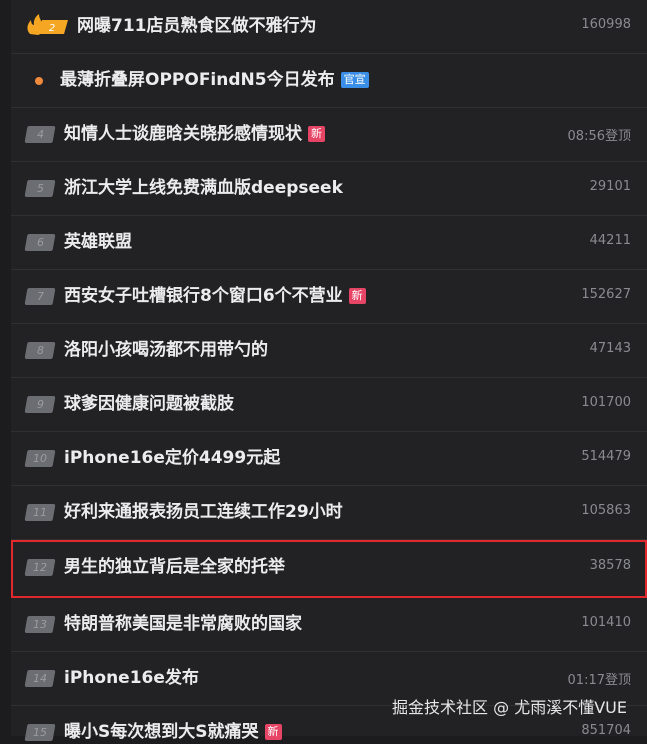  I want to click on hot-item-count: 105863, so click(606, 510).